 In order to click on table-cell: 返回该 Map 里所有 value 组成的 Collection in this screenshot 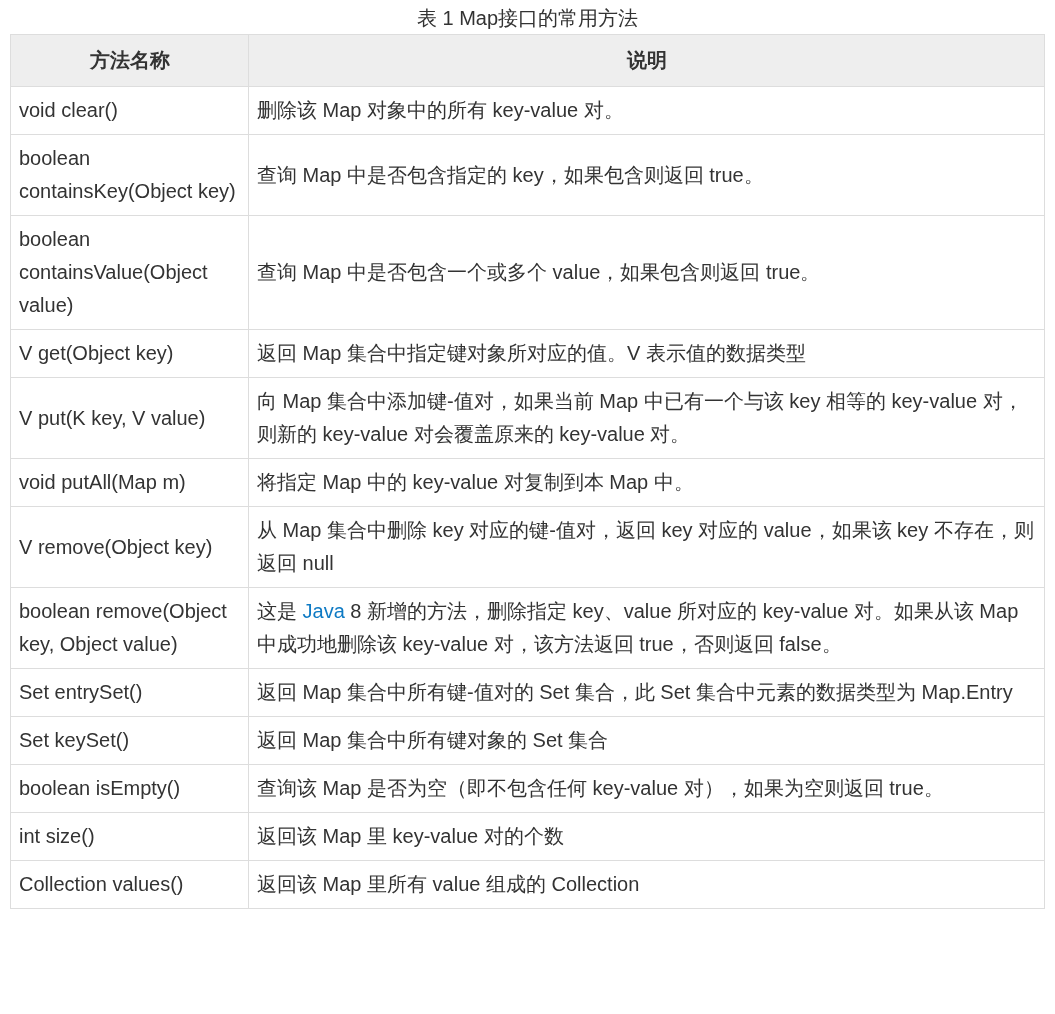, I will do `click(646, 884)`.